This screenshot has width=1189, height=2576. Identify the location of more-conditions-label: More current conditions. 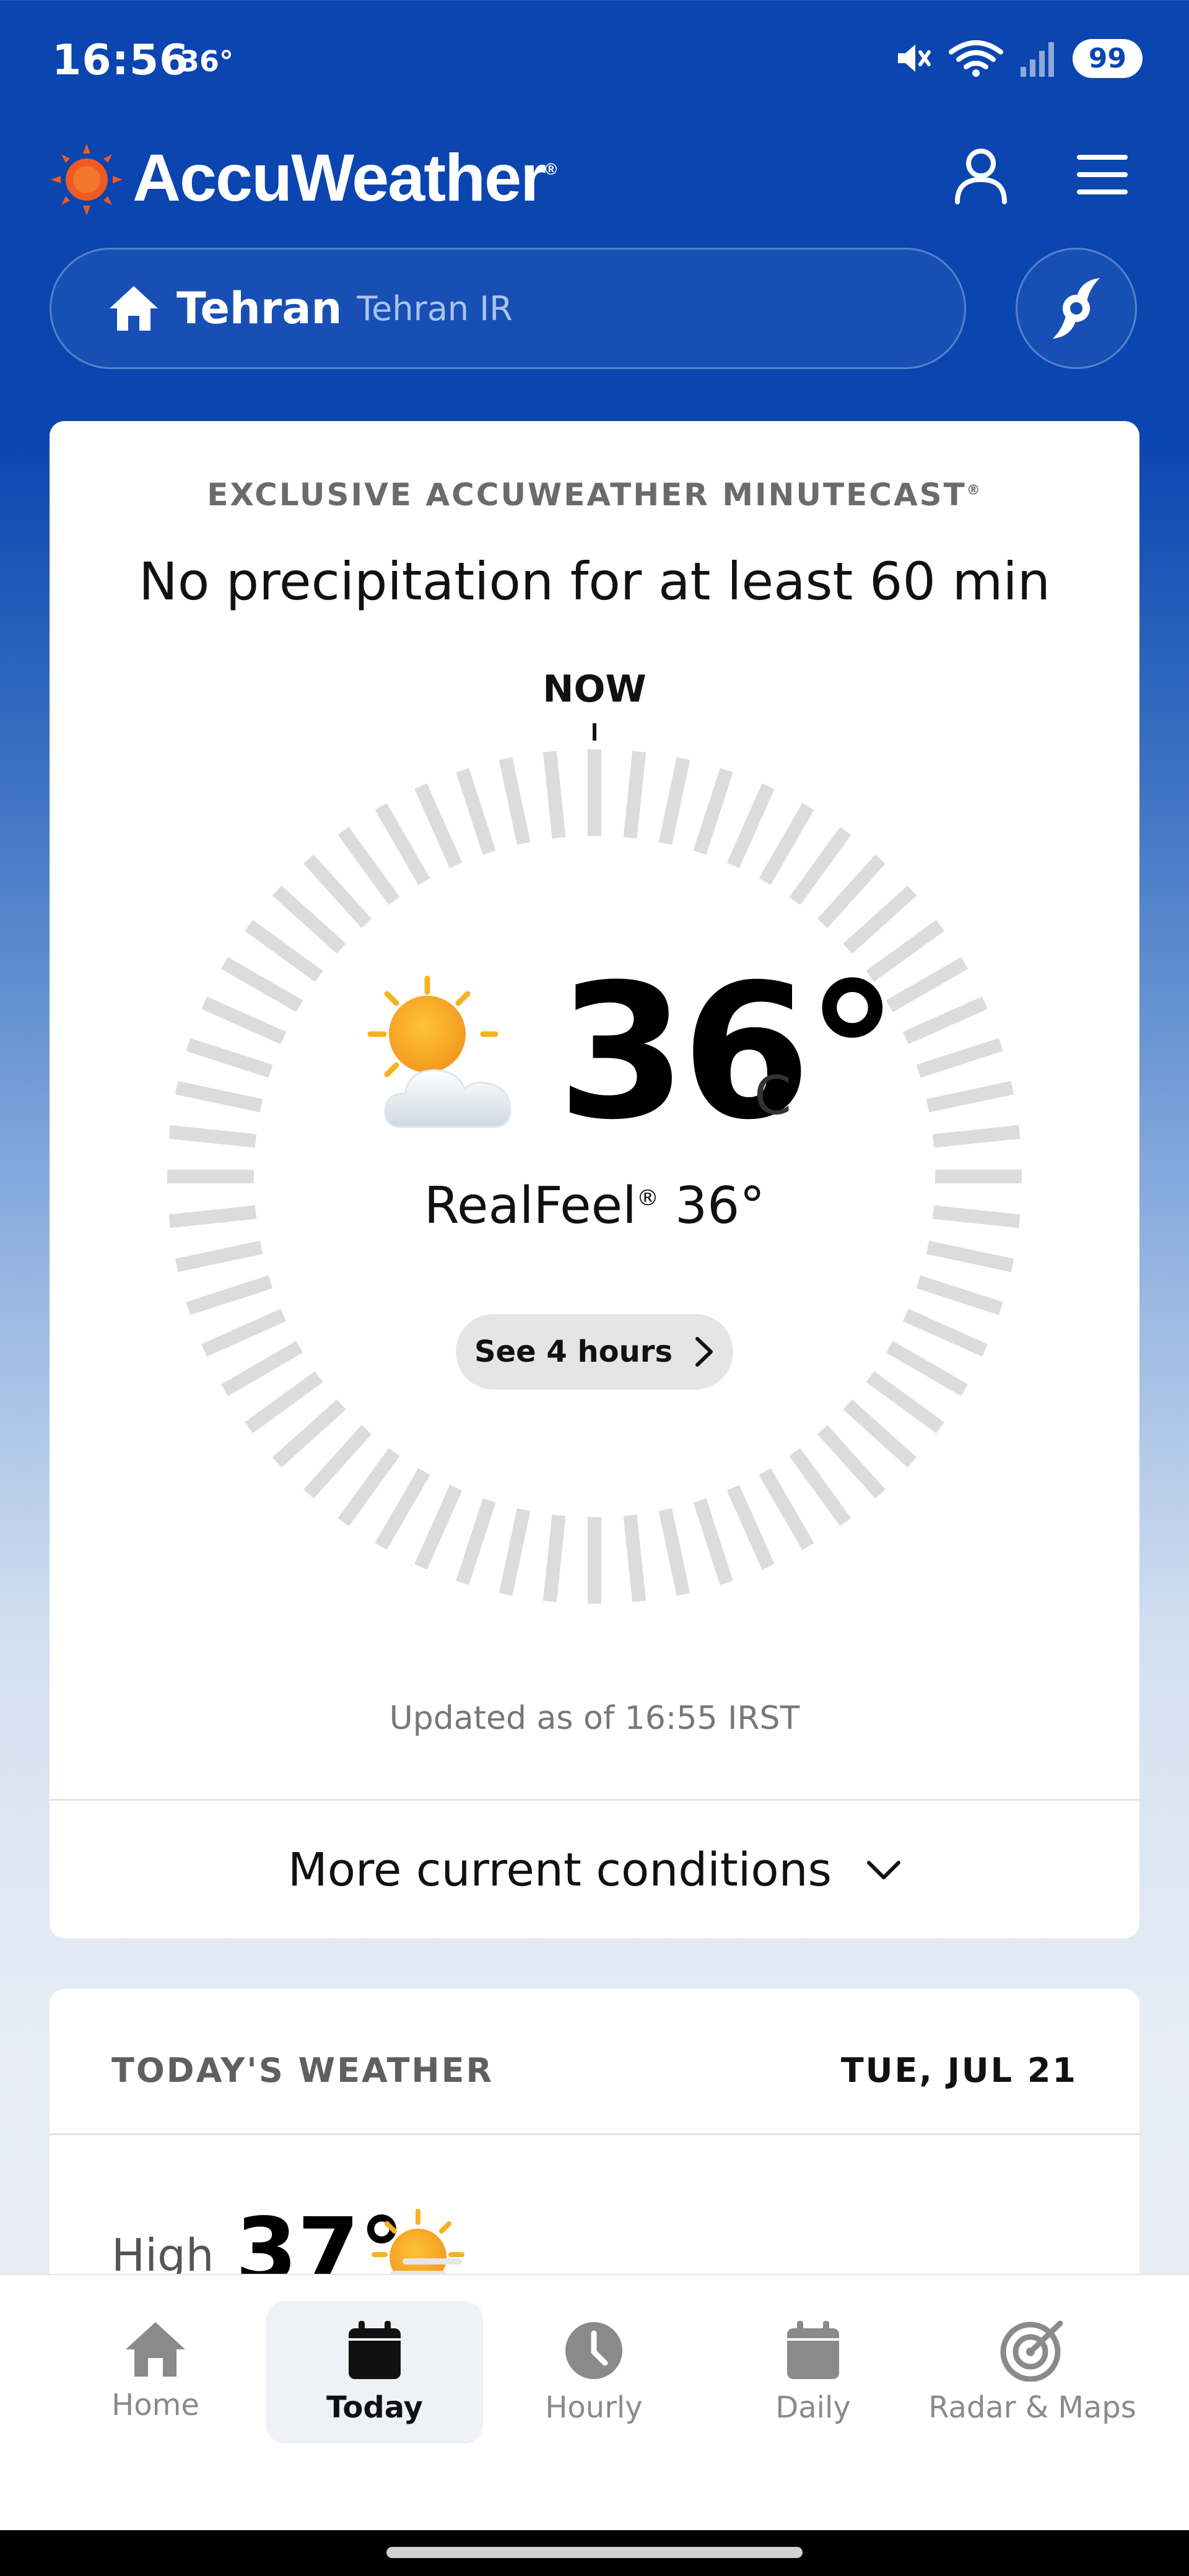
(559, 1870).